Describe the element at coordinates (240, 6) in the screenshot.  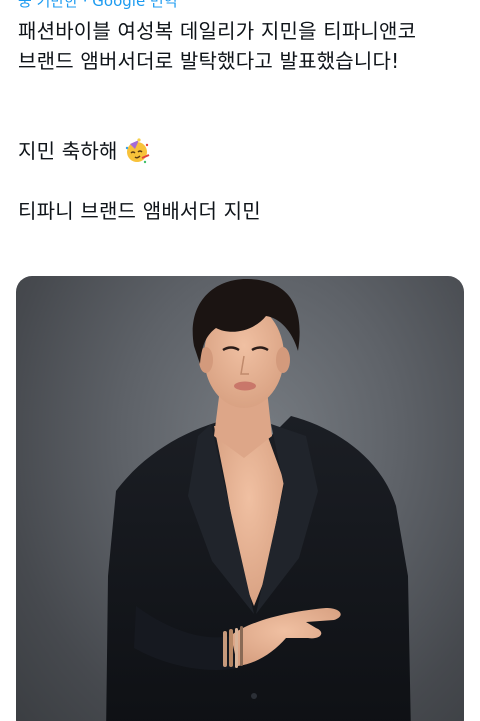
I see `translation-attribution: 중 기반한 · Google 번역` at that location.